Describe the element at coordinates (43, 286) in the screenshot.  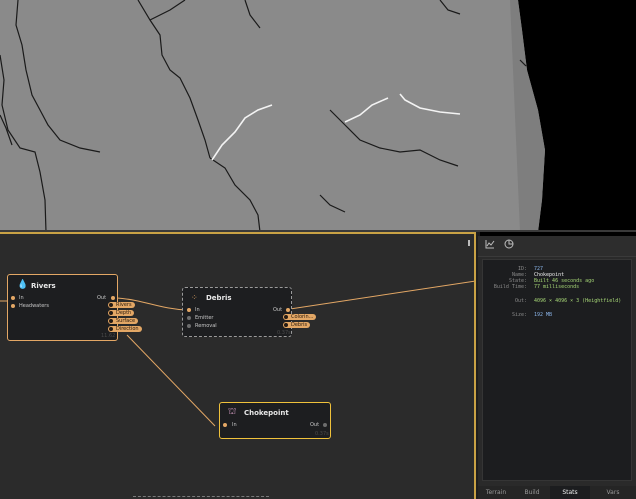
I see `node-title: Rivers` at that location.